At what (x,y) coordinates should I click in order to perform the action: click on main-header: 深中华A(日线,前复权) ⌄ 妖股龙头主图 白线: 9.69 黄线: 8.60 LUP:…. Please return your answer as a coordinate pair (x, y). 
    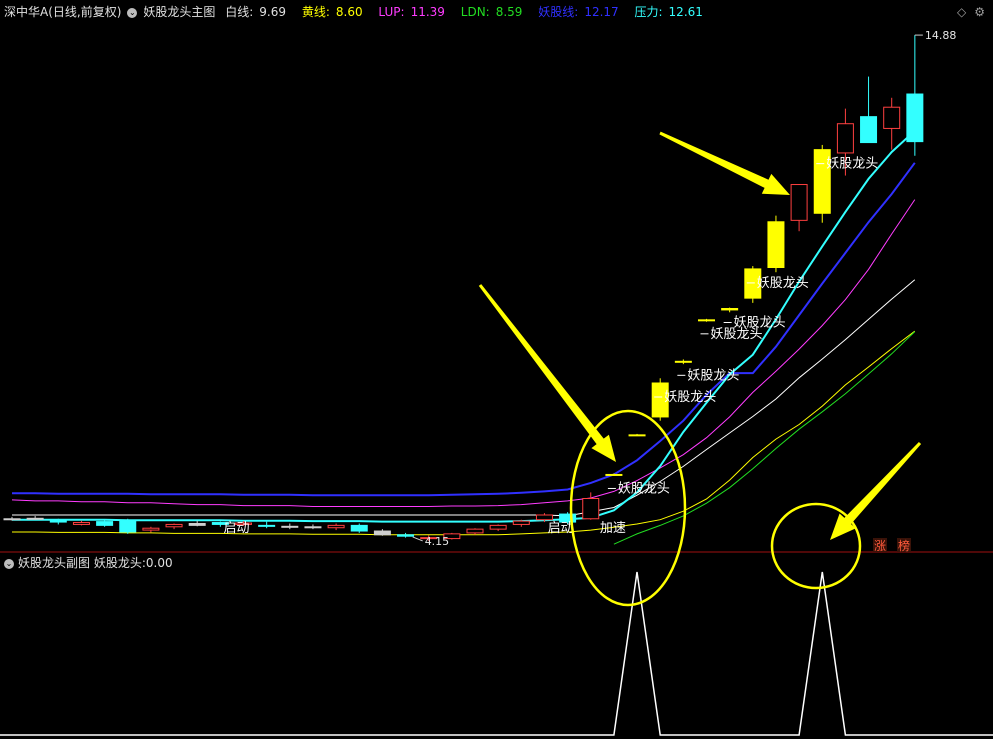
    Looking at the image, I should click on (359, 12).